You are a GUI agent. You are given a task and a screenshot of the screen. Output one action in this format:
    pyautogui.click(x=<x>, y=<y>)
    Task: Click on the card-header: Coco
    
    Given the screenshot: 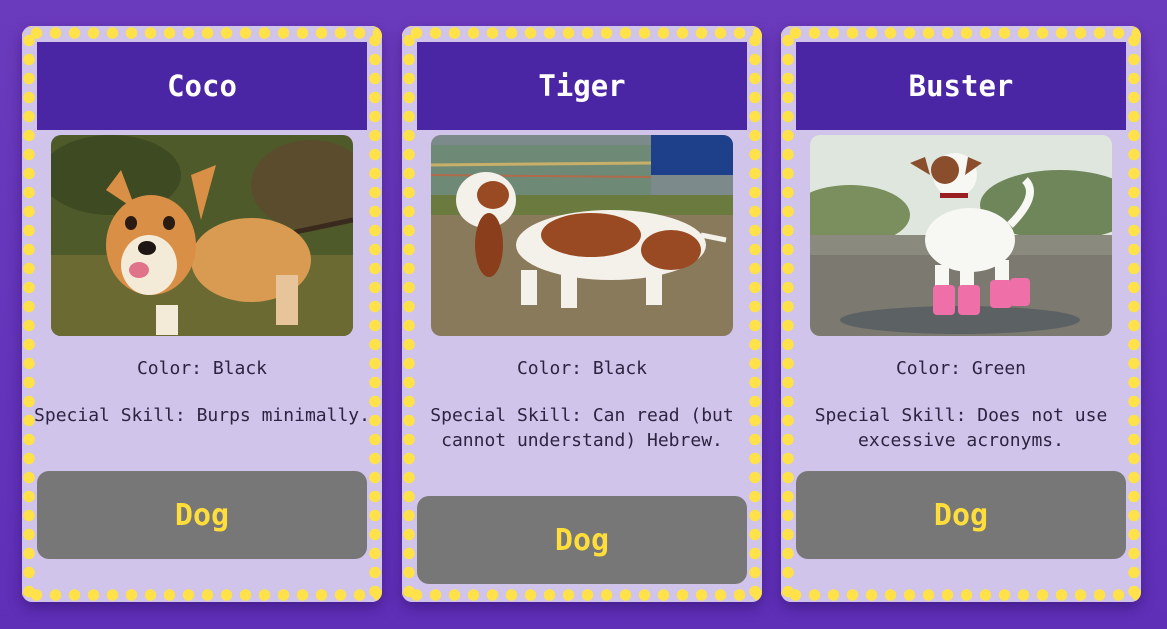 What is the action you would take?
    pyautogui.click(x=202, y=86)
    